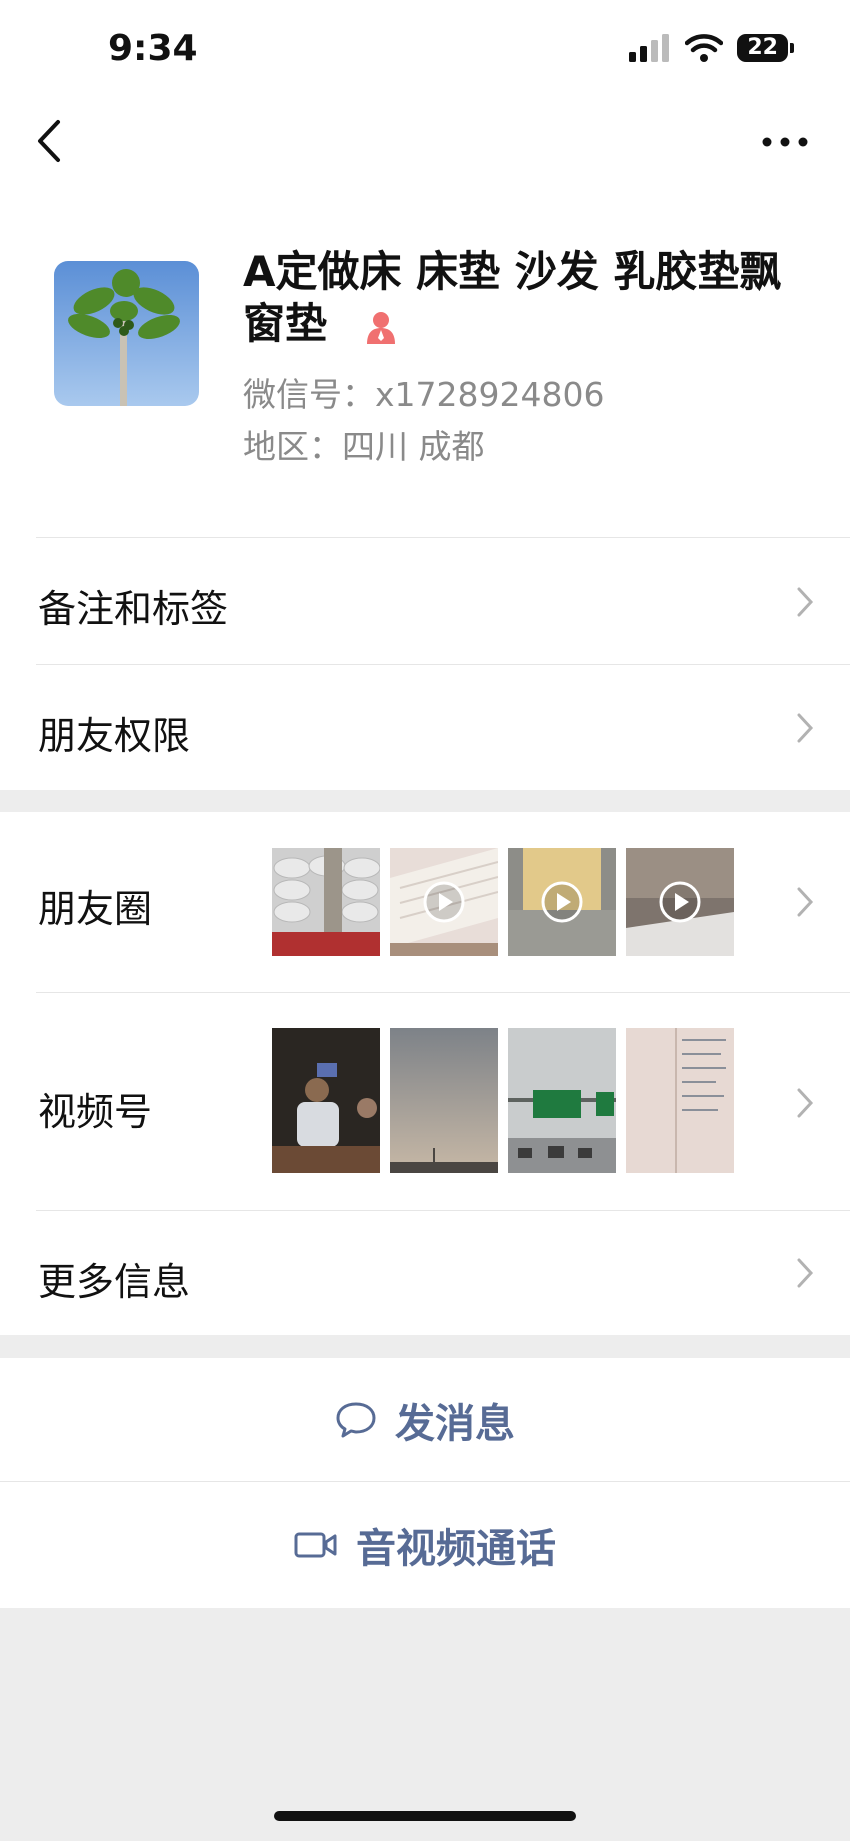  What do you see at coordinates (114, 736) in the screenshot?
I see `friend-permissions-label: 朋友权限` at bounding box center [114, 736].